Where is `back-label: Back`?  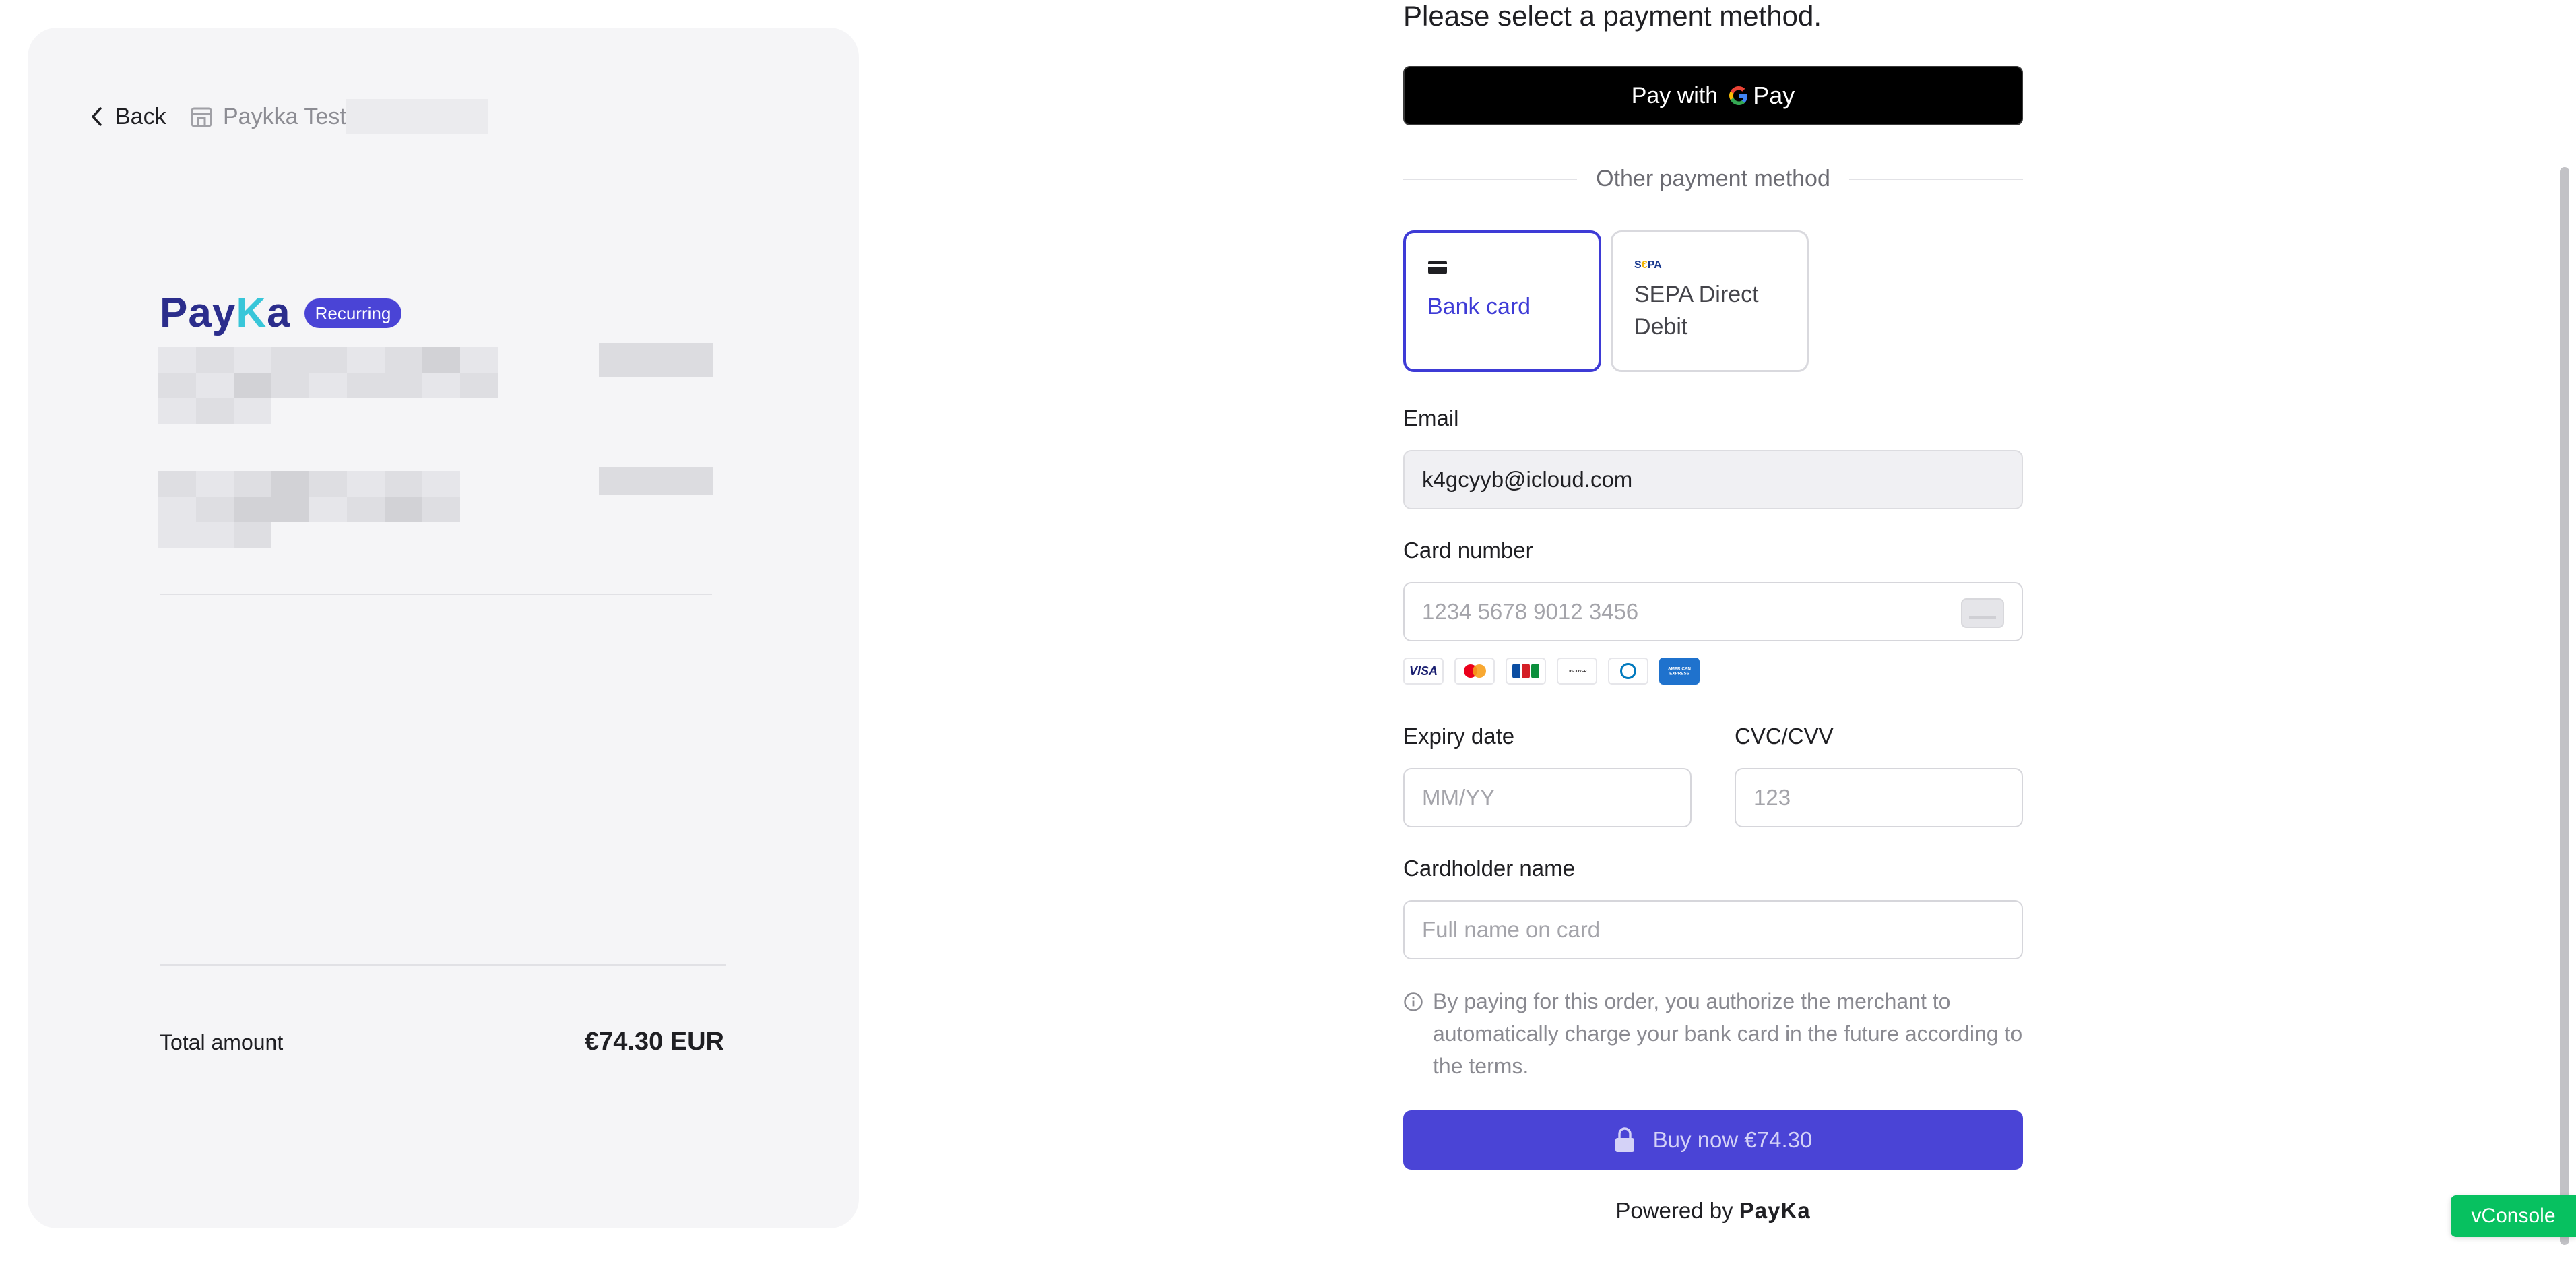
back-label: Back is located at coordinates (140, 116).